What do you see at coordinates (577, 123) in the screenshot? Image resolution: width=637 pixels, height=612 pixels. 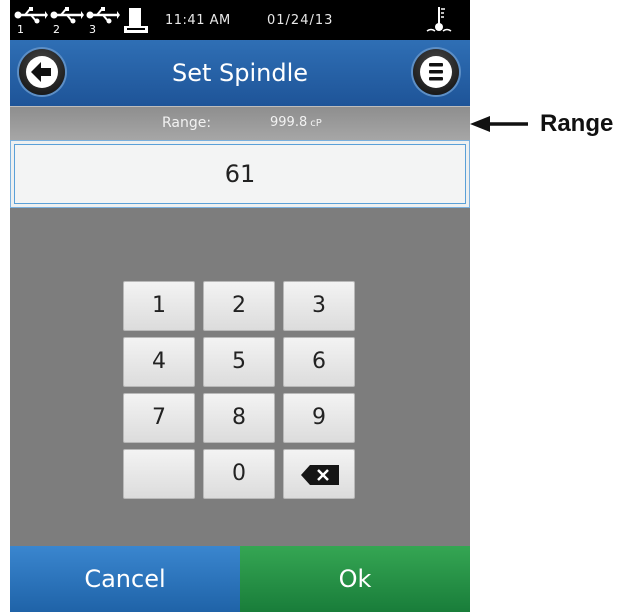 I see `callout-label: Range` at bounding box center [577, 123].